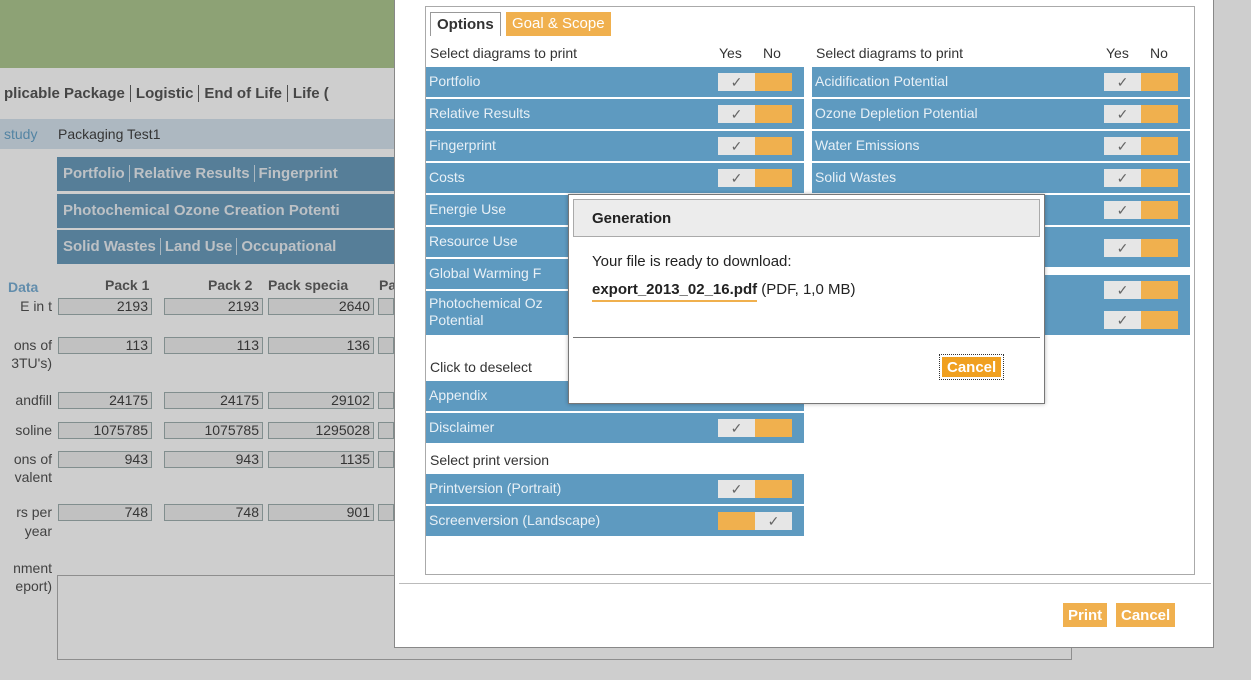  Describe the element at coordinates (805, 583) in the screenshot. I see `panel-divider` at that location.